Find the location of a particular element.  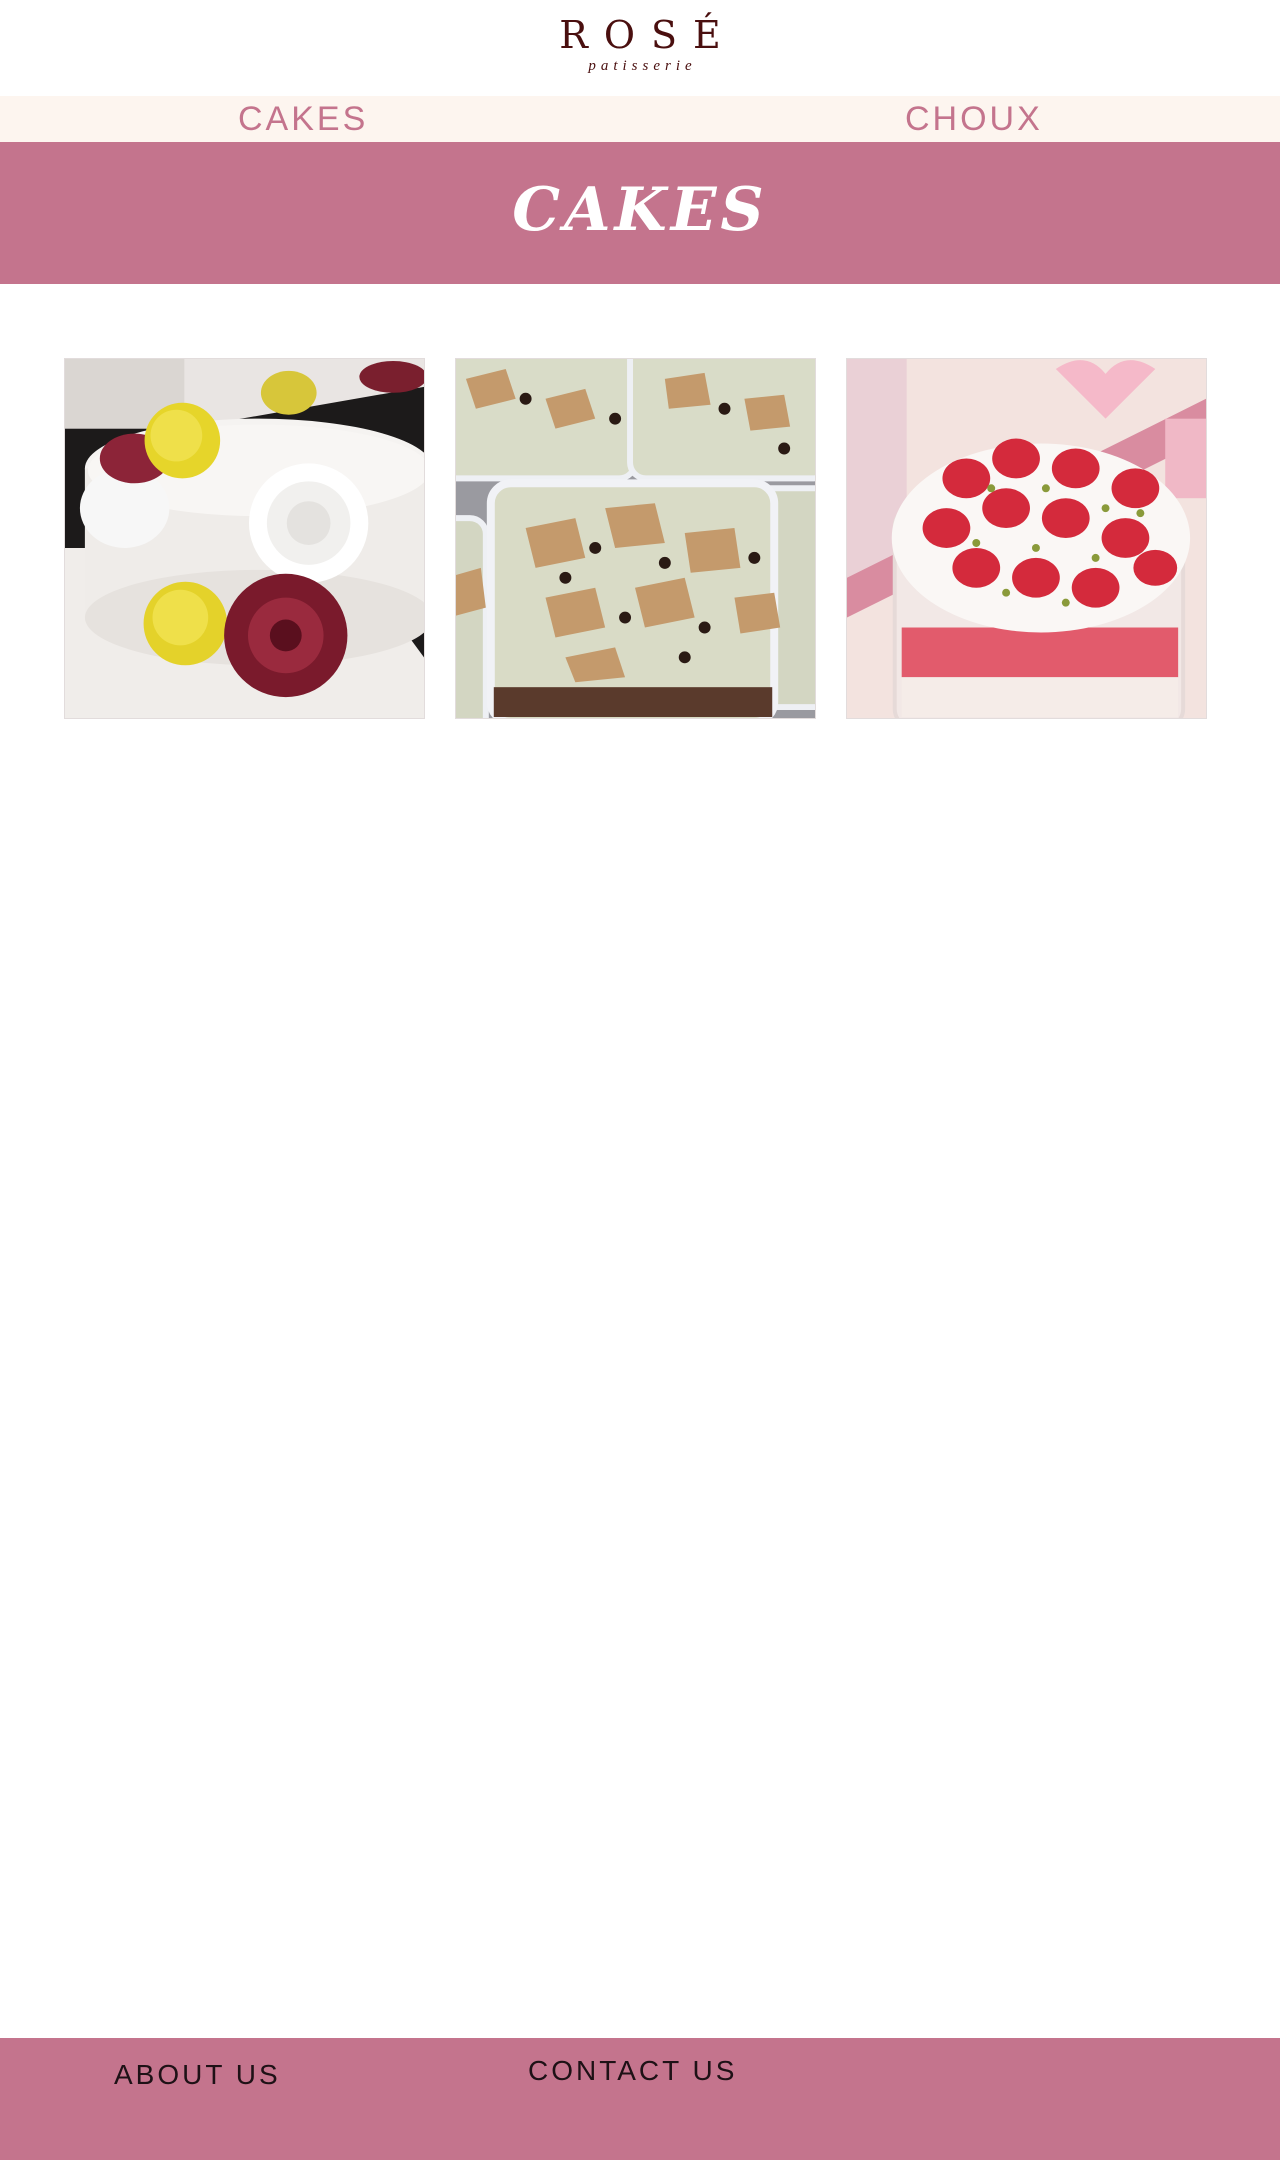

brand-logo: ROSÉ patisserie is located at coordinates (640, 42).